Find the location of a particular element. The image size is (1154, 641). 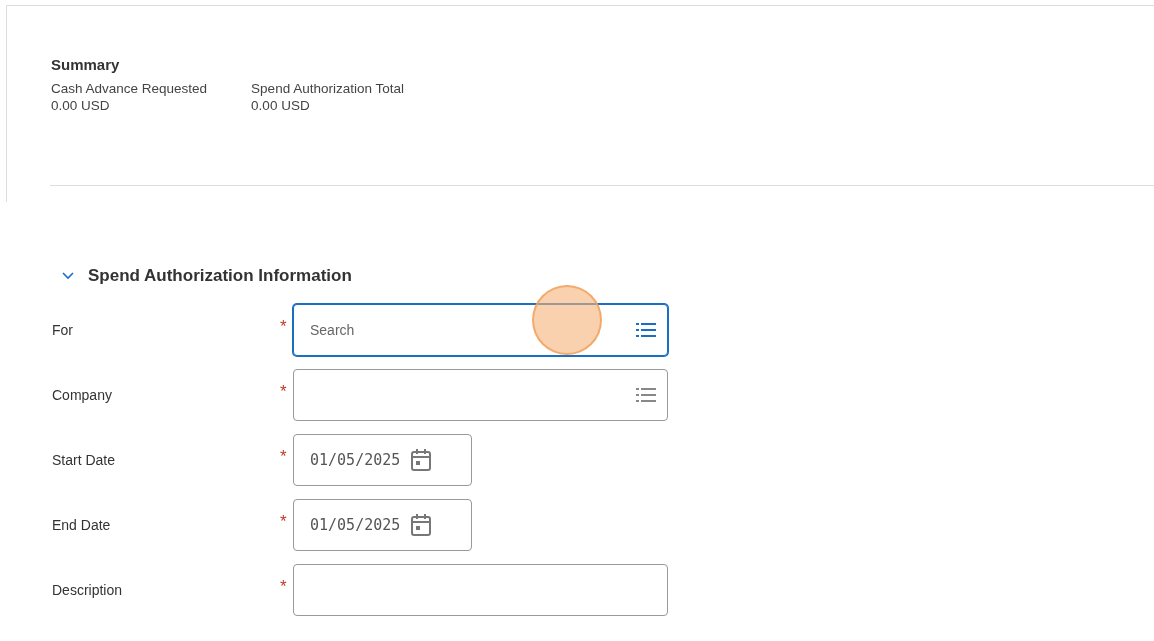

prompt-field is located at coordinates (480, 395).